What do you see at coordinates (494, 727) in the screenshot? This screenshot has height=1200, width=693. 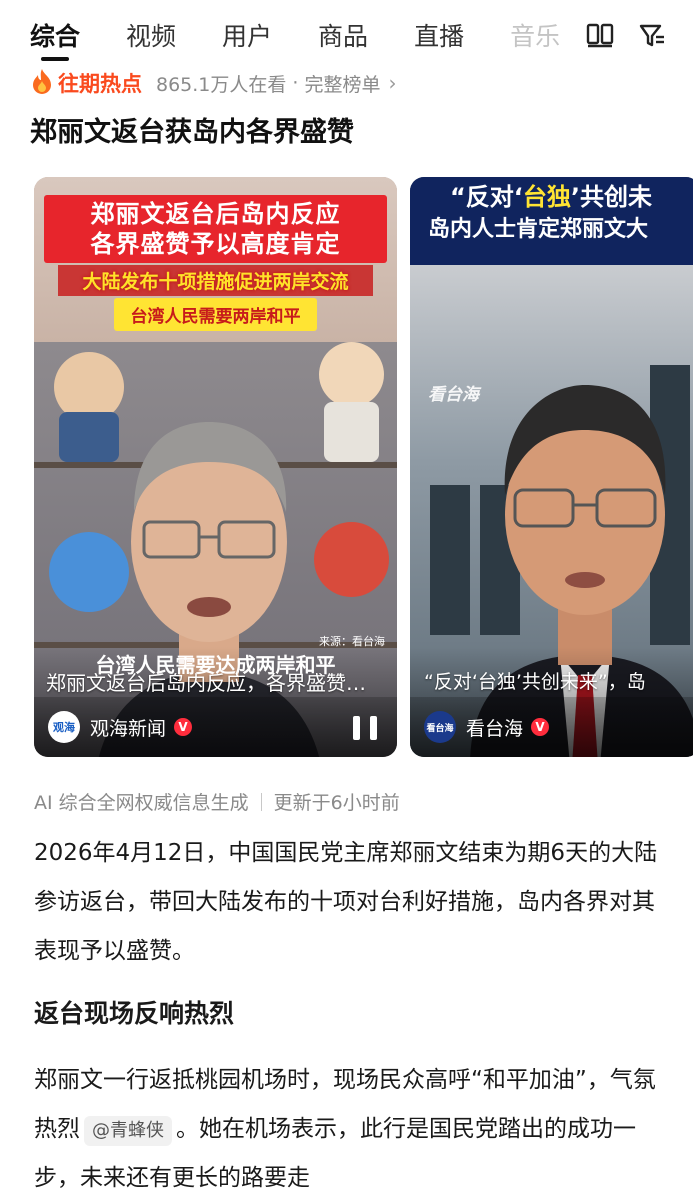 I see `channel-name: 看台海` at bounding box center [494, 727].